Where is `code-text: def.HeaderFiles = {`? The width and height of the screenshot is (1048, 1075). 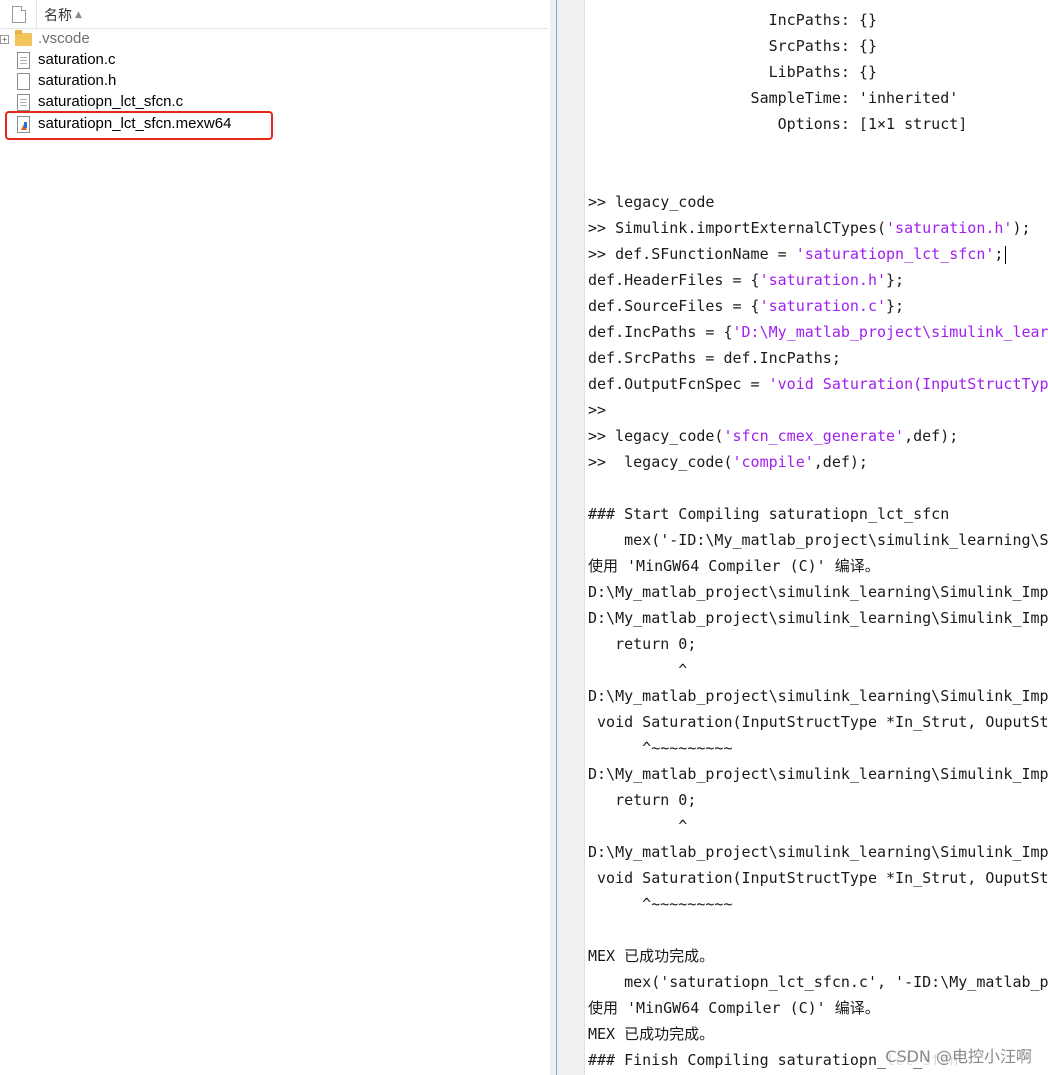
code-text: def.HeaderFiles = { is located at coordinates (674, 280).